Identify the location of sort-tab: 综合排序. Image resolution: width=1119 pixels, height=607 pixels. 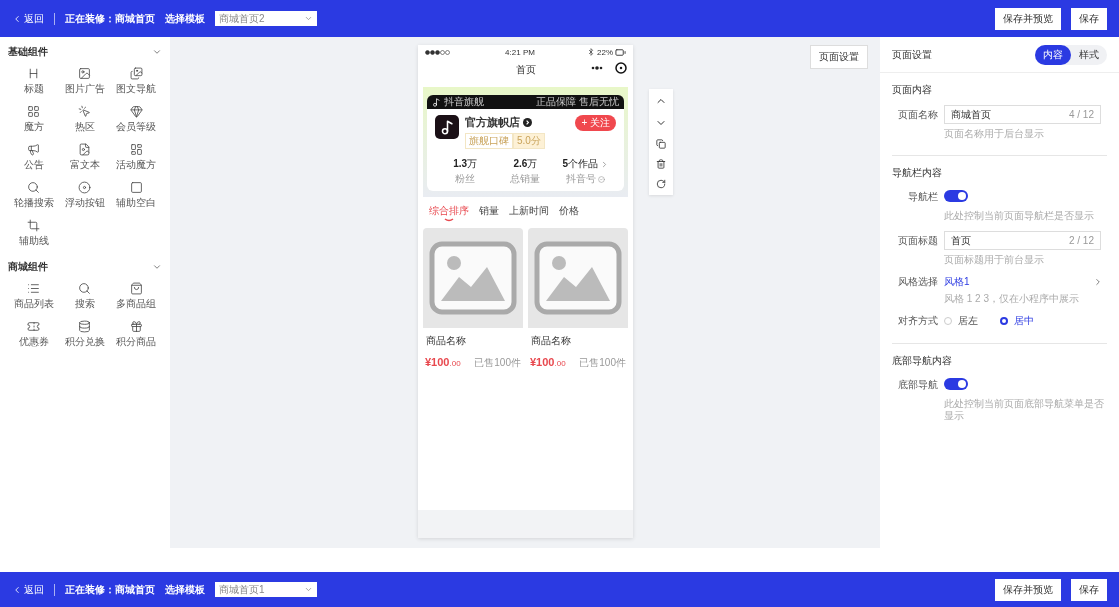
(449, 214).